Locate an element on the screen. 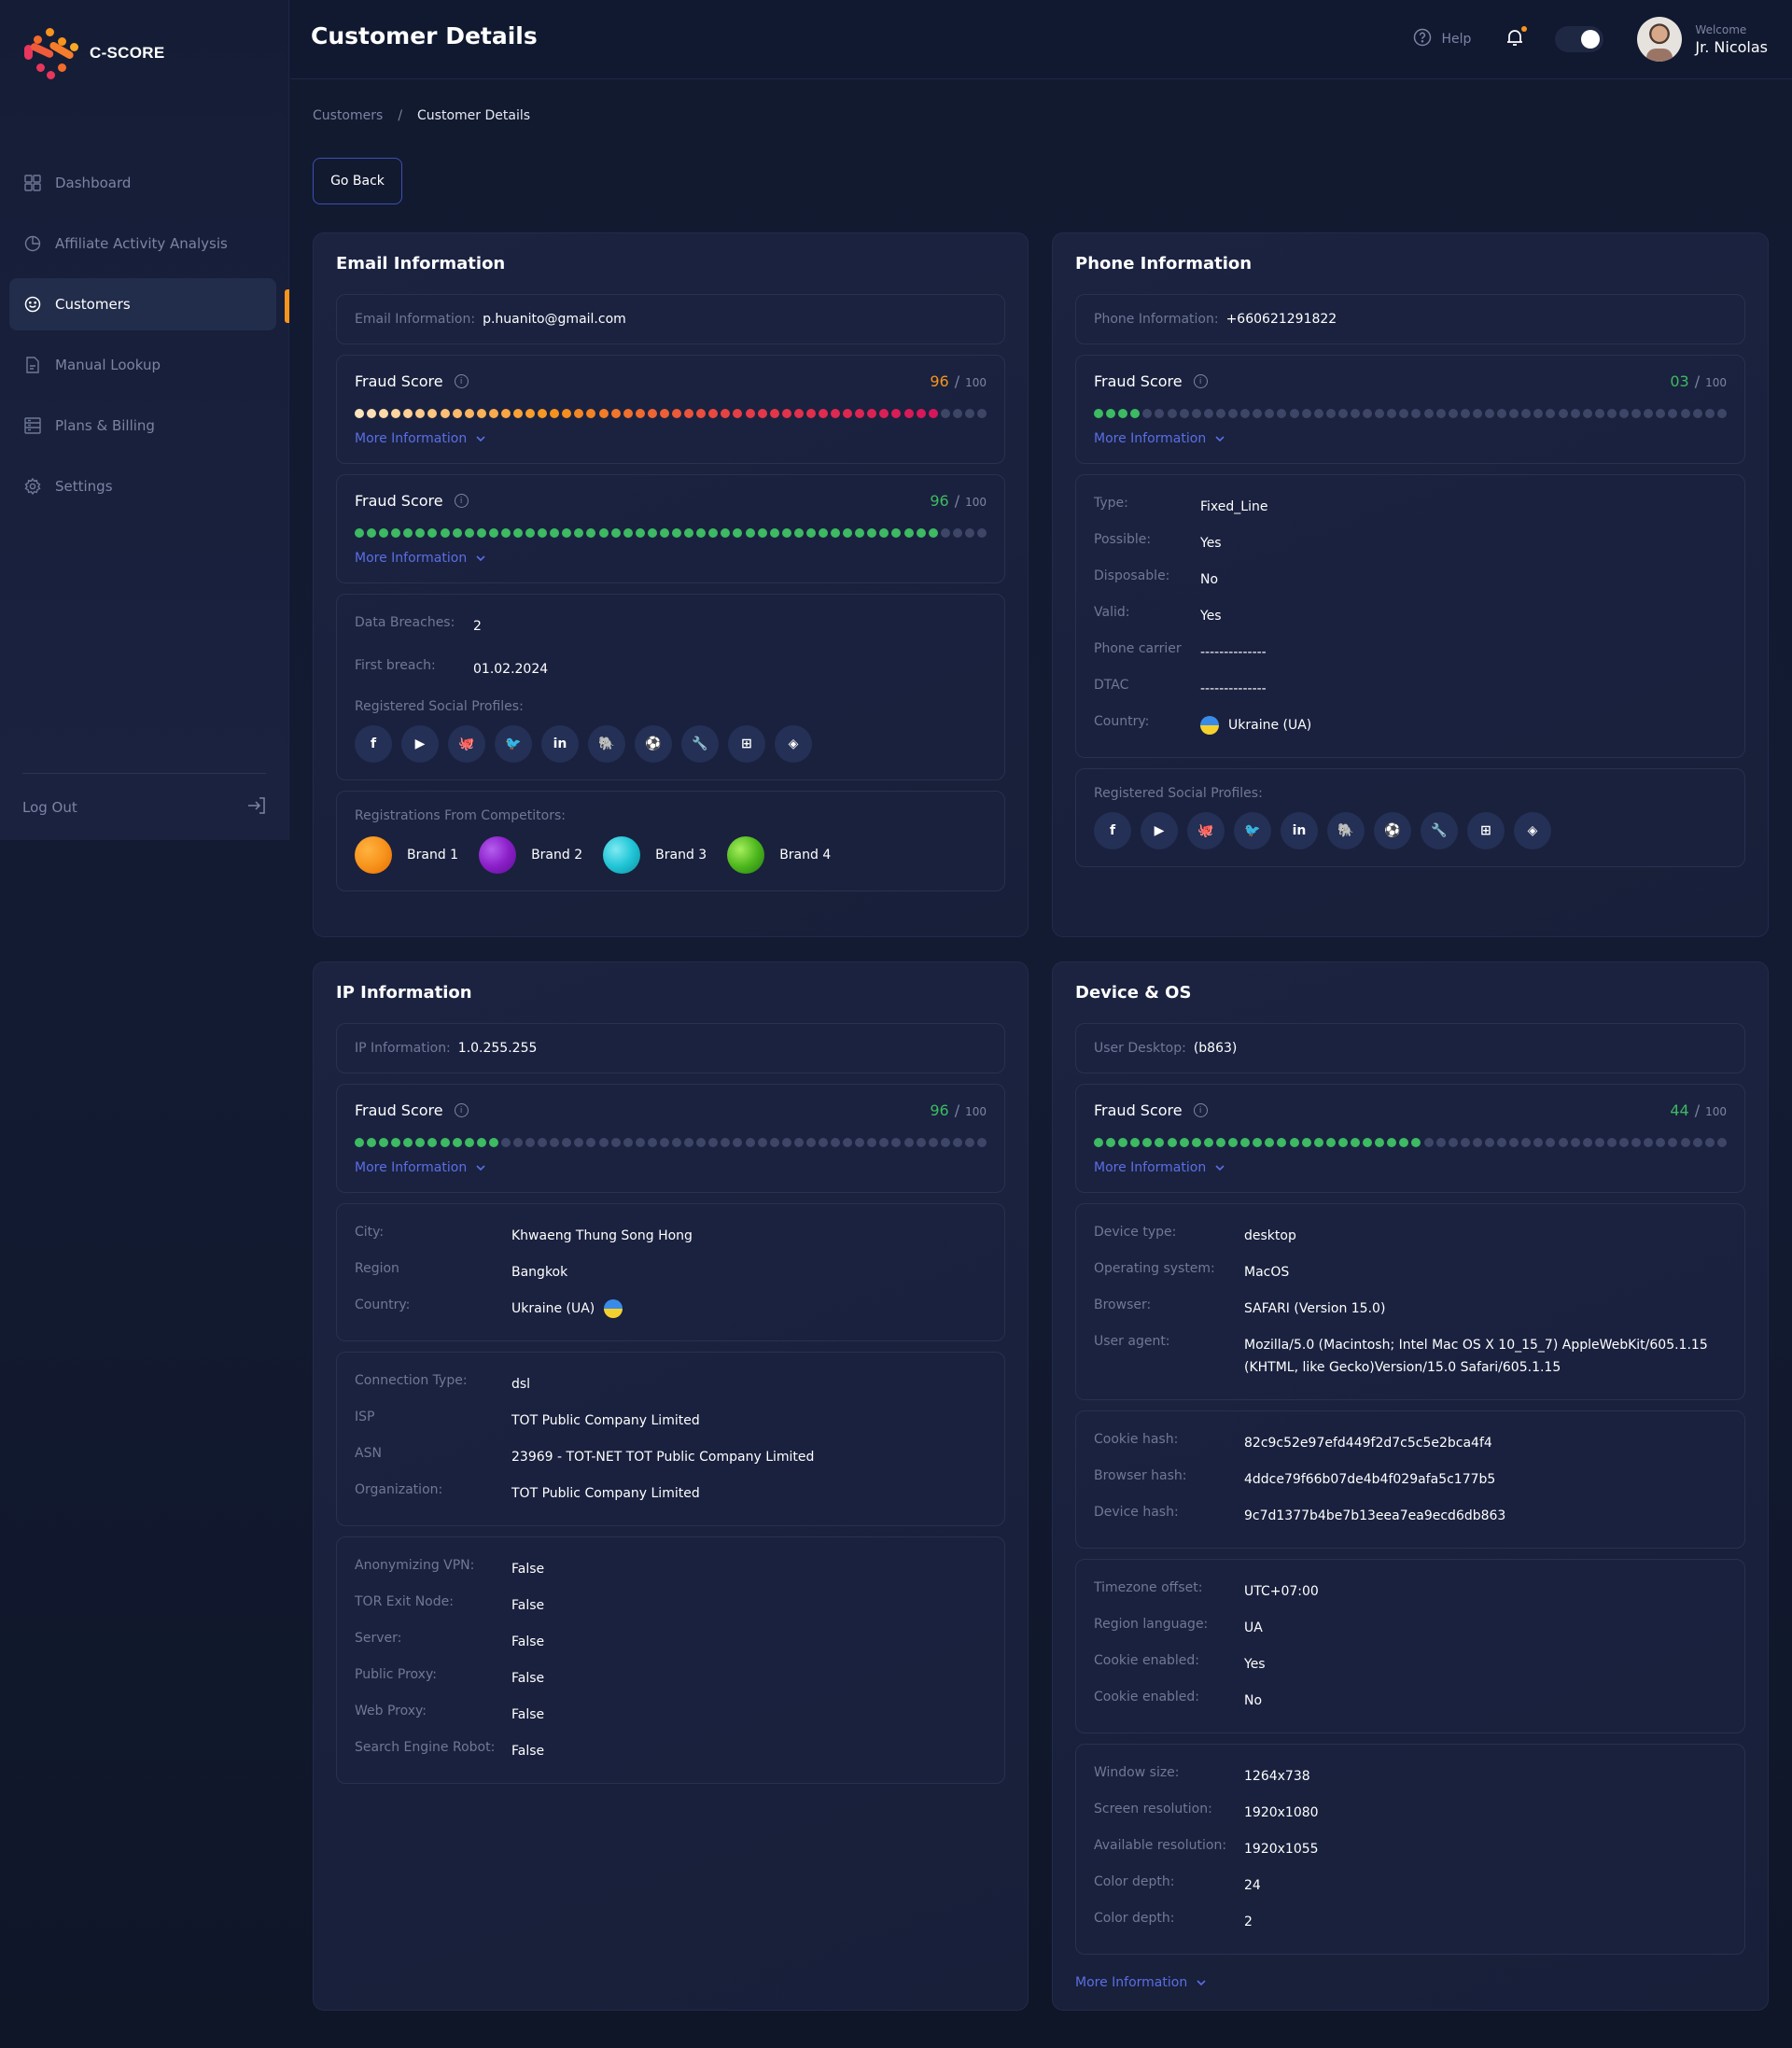  field-value: MacOS is located at coordinates (1267, 1272).